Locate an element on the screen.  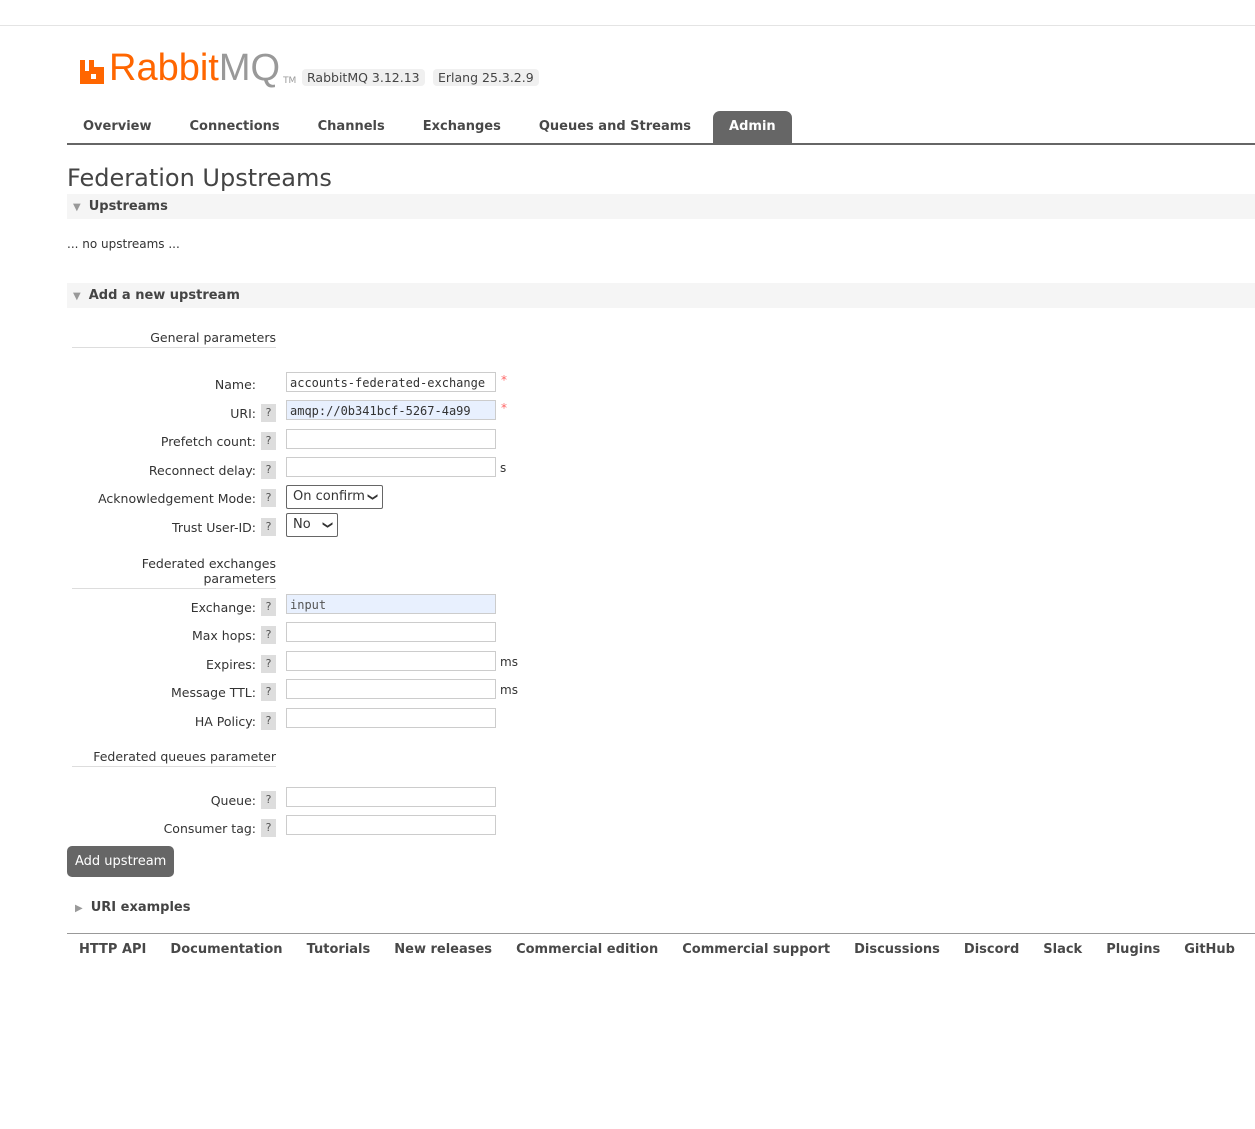
ack-mode-select: On confirm ❯ is located at coordinates (334, 497).